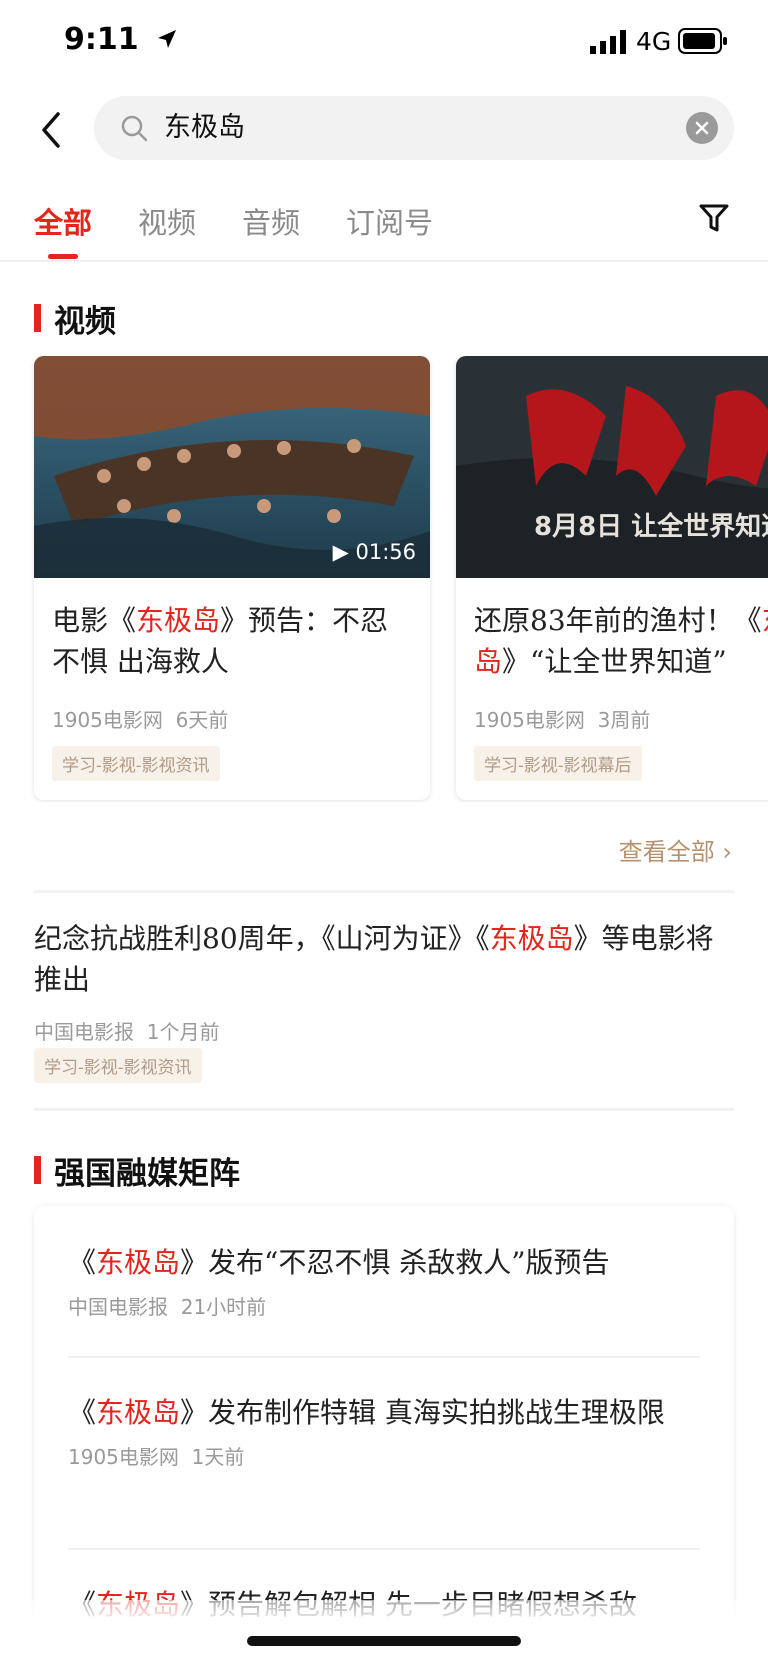  I want to click on item-meta: 1905电影网 1天前, so click(156, 1457).